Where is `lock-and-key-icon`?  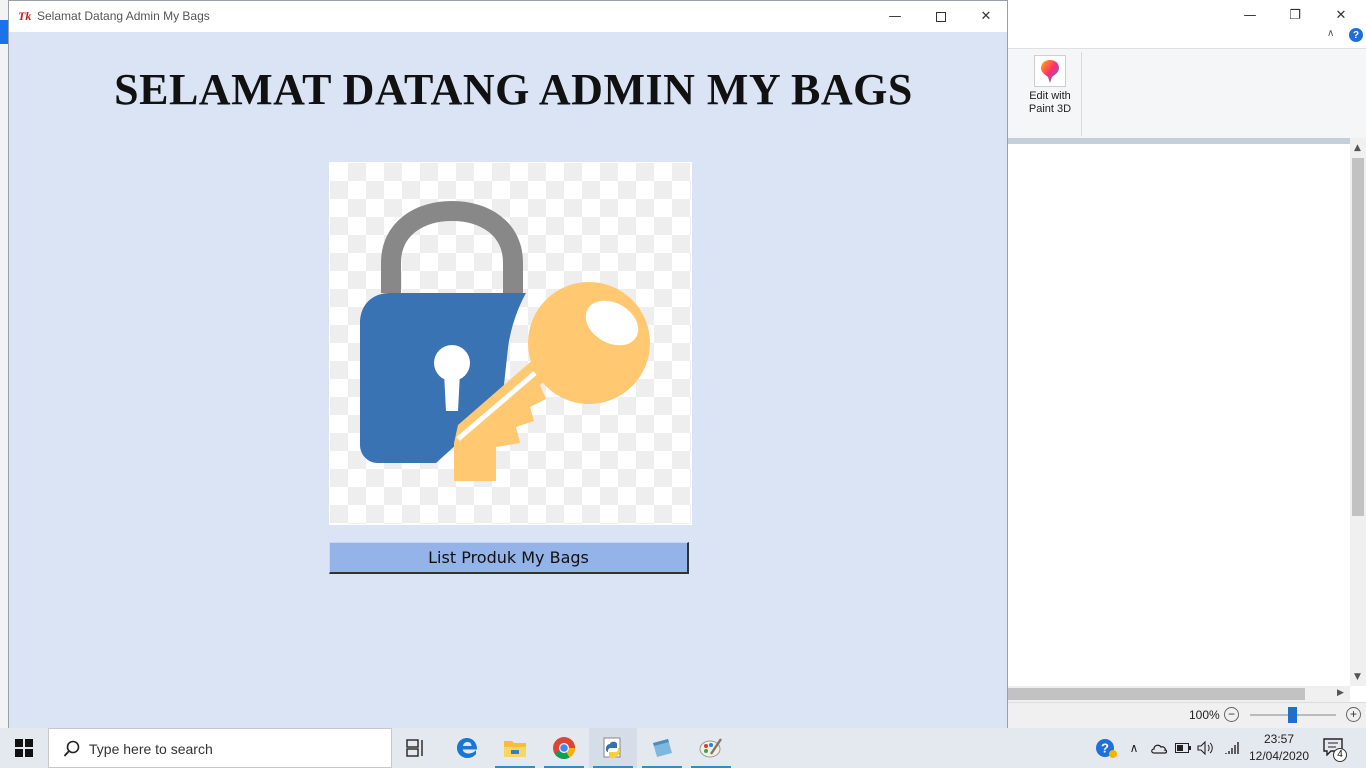
lock-and-key-icon is located at coordinates (510, 343).